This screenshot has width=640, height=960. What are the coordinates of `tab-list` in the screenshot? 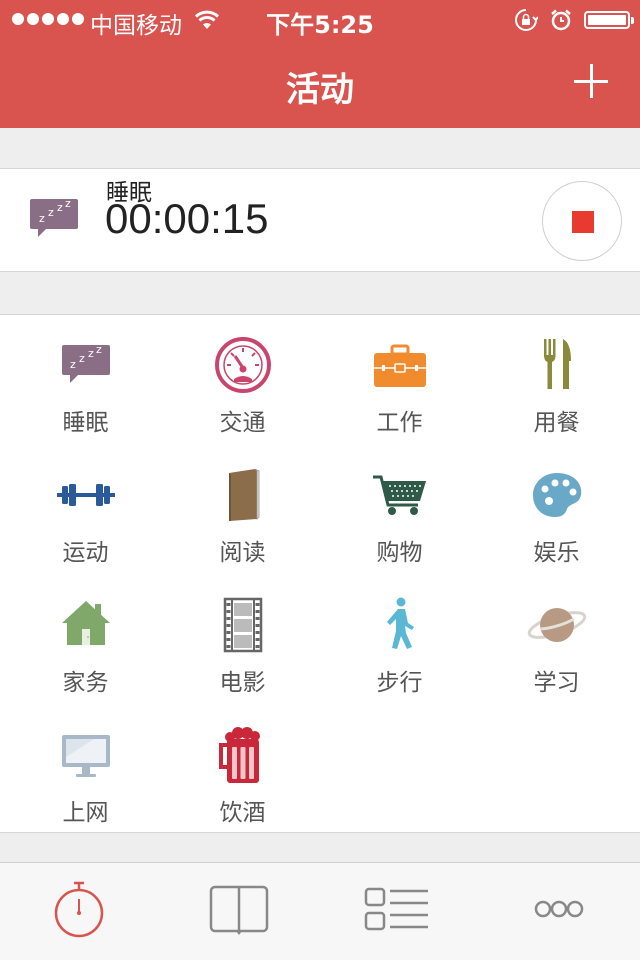 It's located at (395, 911).